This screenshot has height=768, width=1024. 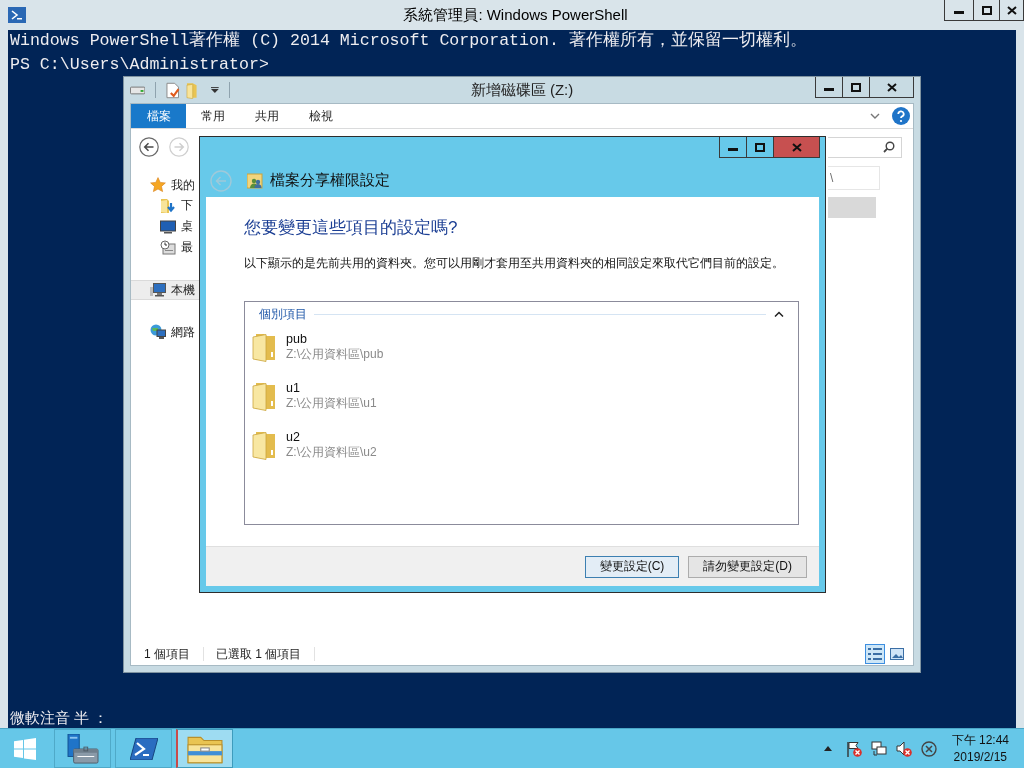 I want to click on console-line: PS C:\Users\Administrator>, so click(x=139, y=65).